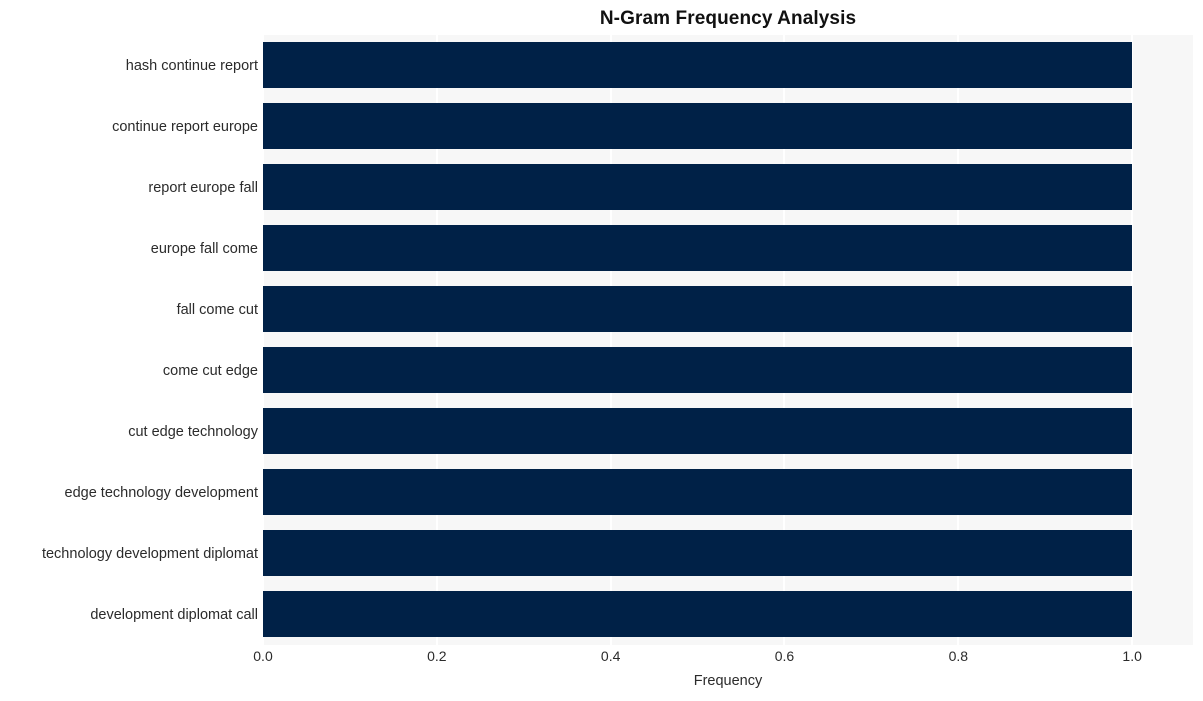  I want to click on chart-title: N-Gram Frequency Analysis, so click(728, 18).